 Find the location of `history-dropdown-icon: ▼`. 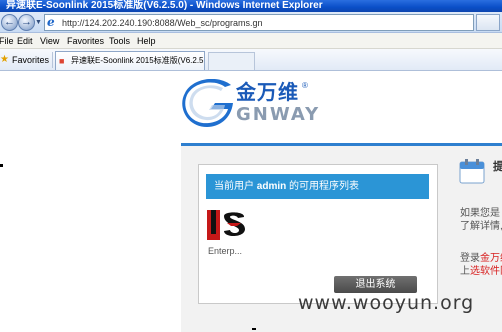

history-dropdown-icon: ▼ is located at coordinates (38, 22).